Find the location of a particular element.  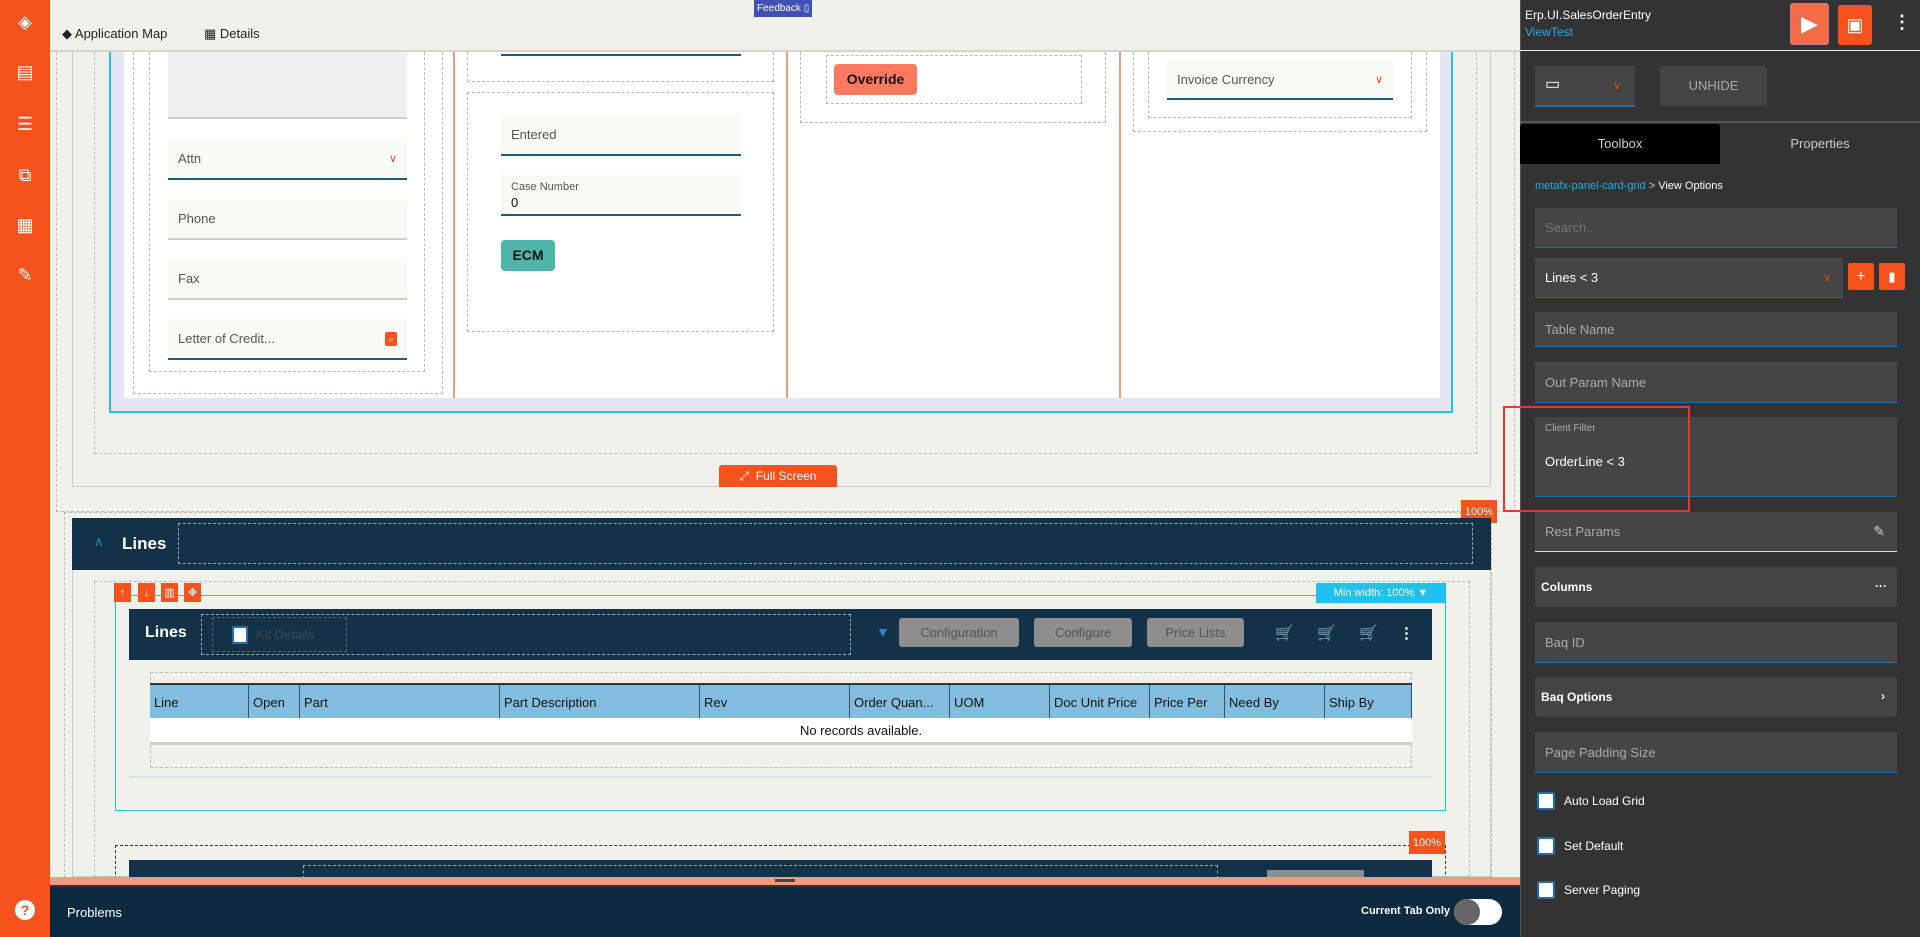

tab-toolbox: Toolbox is located at coordinates (1620, 144).